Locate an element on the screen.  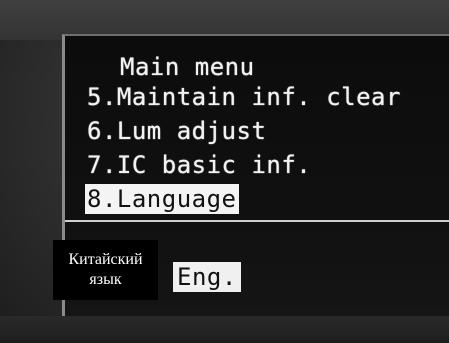
annotation-label: Китайский язык is located at coordinates (105, 270).